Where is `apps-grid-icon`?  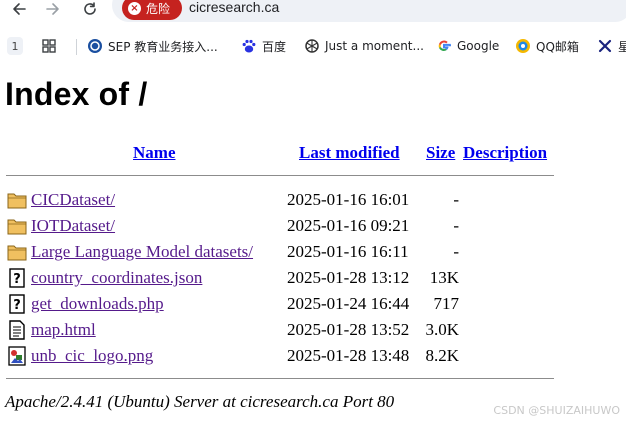
apps-grid-icon is located at coordinates (49, 46).